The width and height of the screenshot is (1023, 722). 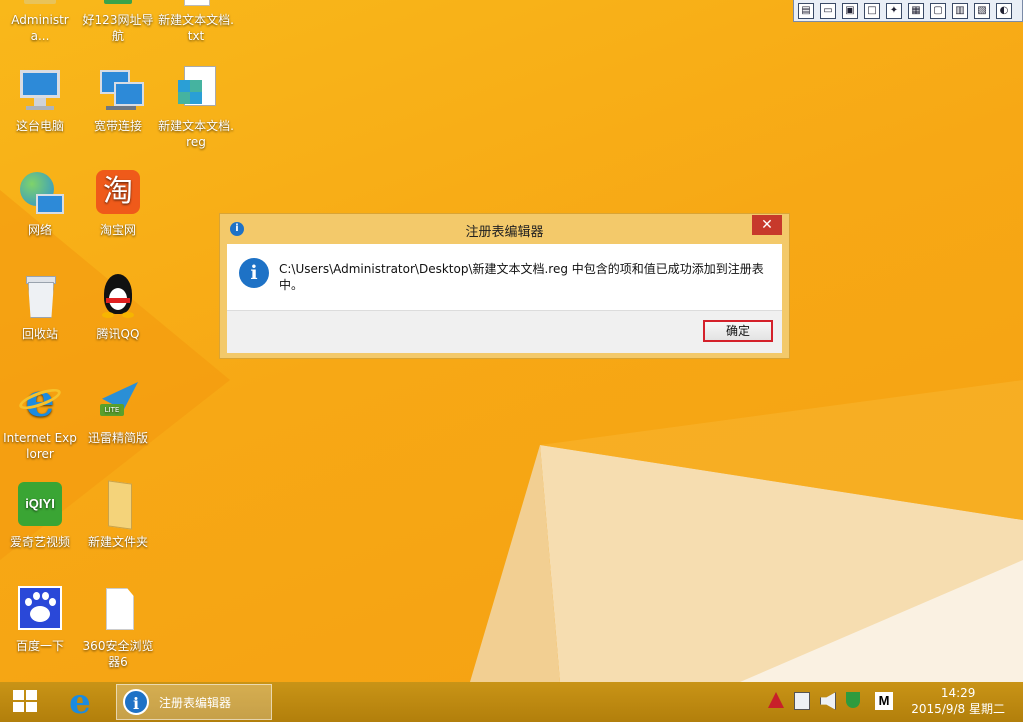 I want to click on system-clock: 14:29 2015/9/8 星期二, so click(x=958, y=701).